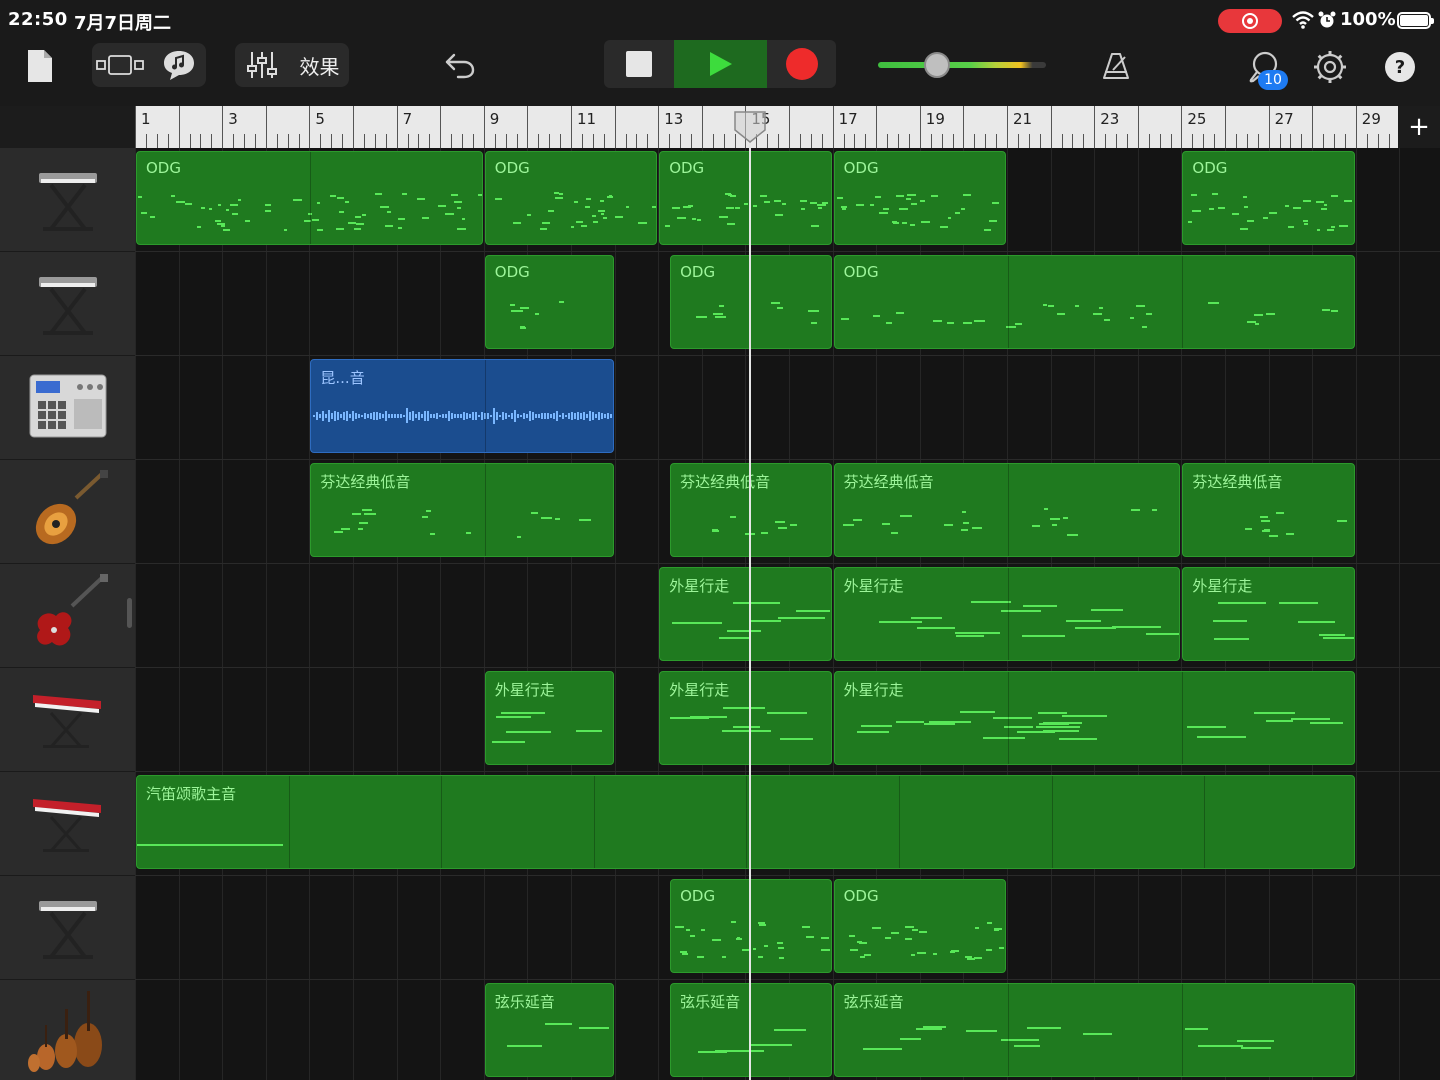  I want to click on mixer-button, so click(262, 65).